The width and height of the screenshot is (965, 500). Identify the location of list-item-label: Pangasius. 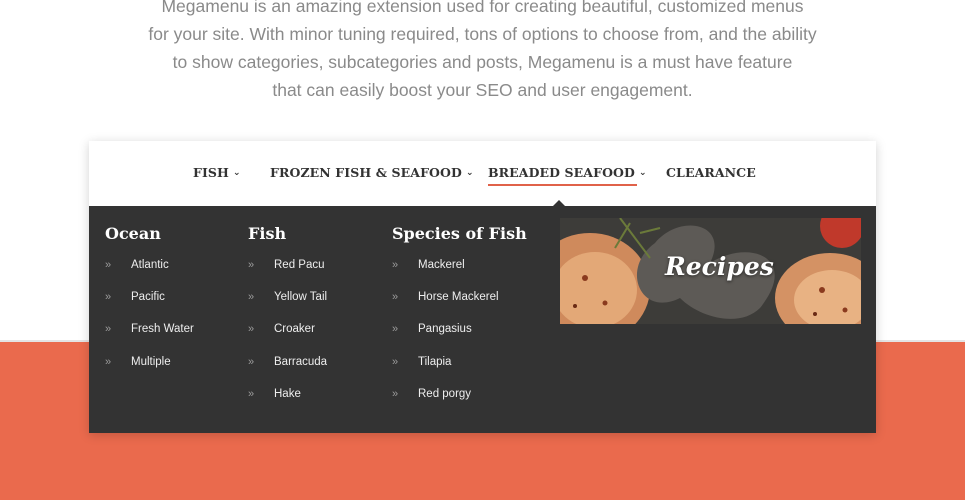
(445, 329).